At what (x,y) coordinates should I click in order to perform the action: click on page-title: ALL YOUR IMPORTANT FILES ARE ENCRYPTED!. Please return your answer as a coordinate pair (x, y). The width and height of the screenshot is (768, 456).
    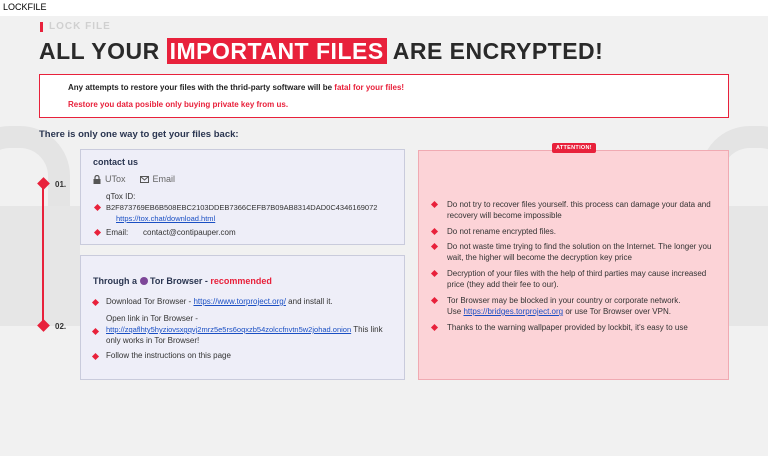
    Looking at the image, I should click on (321, 51).